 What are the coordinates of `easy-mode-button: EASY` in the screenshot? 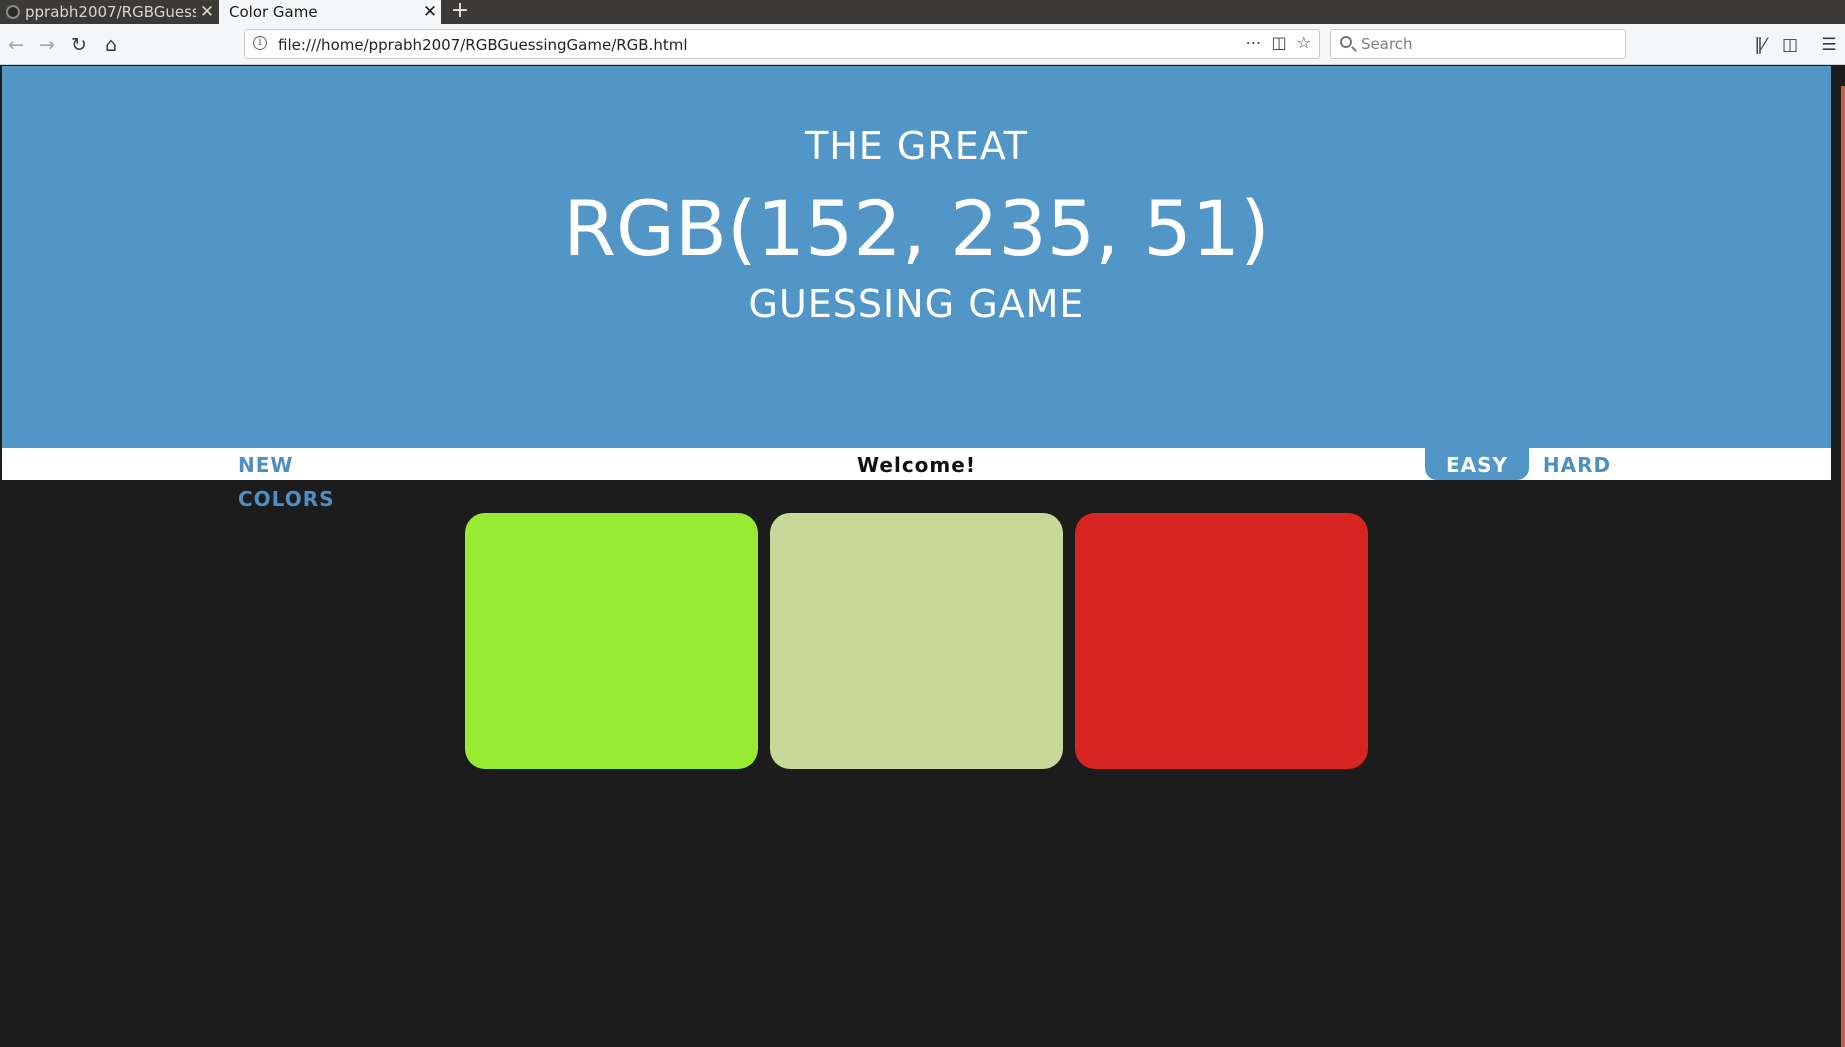 It's located at (1477, 464).